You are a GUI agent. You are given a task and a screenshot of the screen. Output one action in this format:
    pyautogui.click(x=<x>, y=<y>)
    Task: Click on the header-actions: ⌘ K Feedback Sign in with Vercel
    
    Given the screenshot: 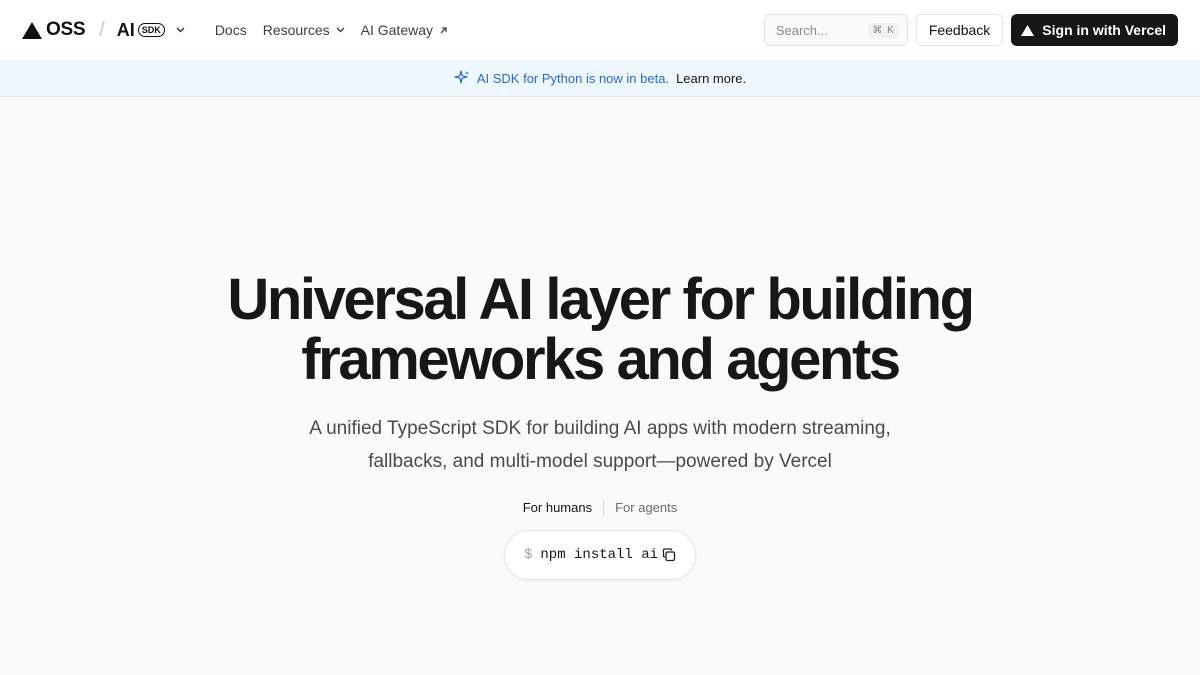 What is the action you would take?
    pyautogui.click(x=970, y=30)
    